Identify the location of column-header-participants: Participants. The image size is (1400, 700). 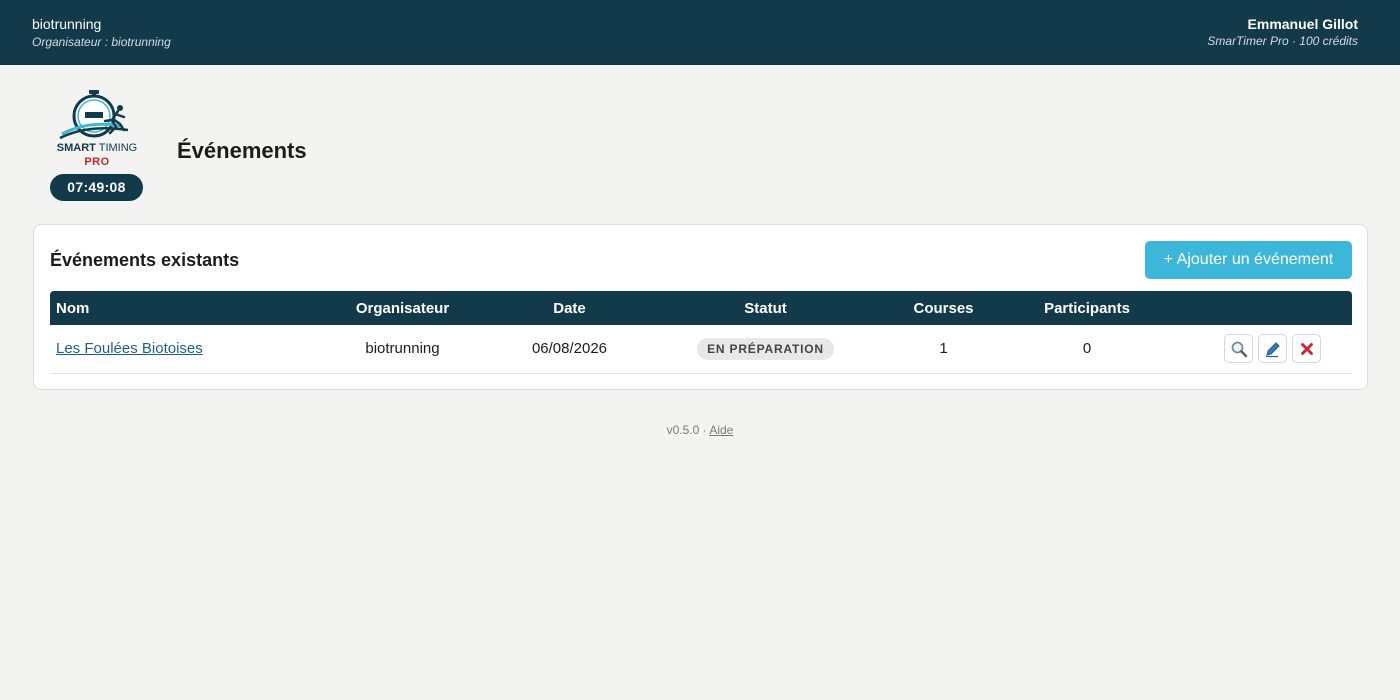
(1087, 308).